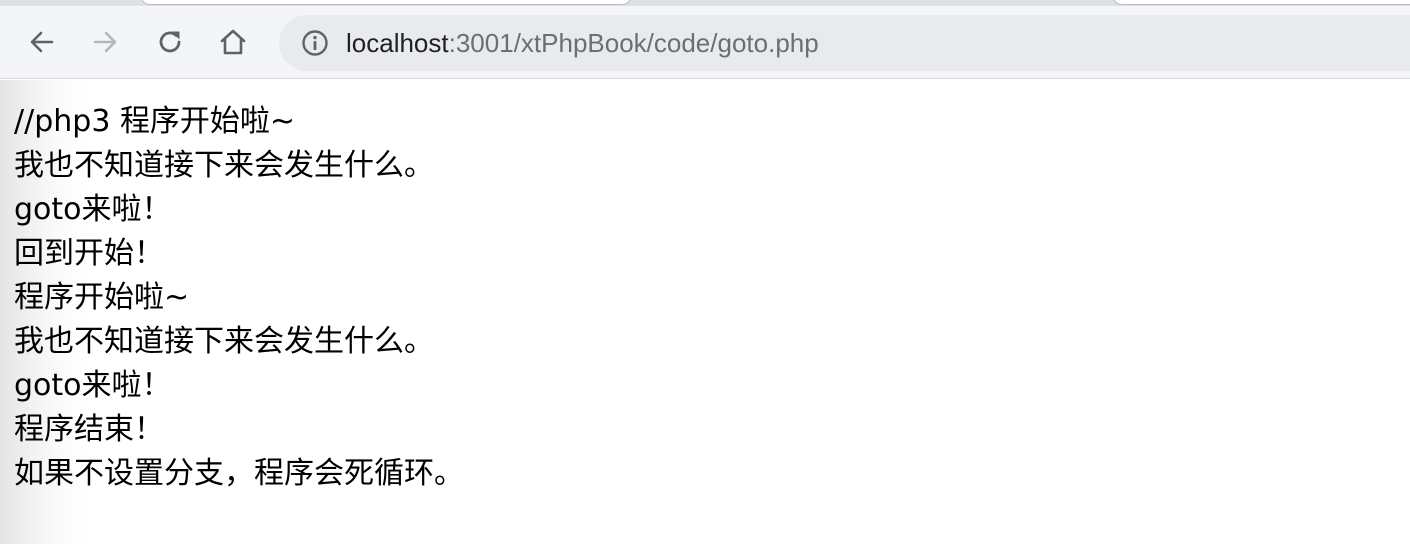 This screenshot has height=544, width=1410. What do you see at coordinates (844, 43) in the screenshot?
I see `address-bar: localhost:3001/xtPhpBook/code/goto.php` at bounding box center [844, 43].